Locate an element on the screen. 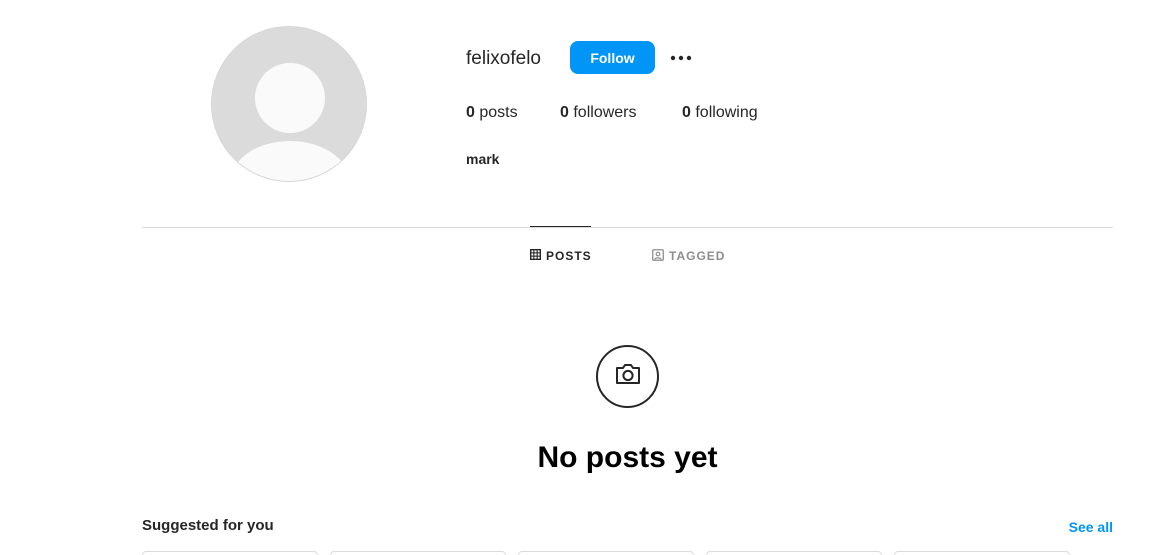 This screenshot has height=555, width=1158. following-count: 0 is located at coordinates (686, 112).